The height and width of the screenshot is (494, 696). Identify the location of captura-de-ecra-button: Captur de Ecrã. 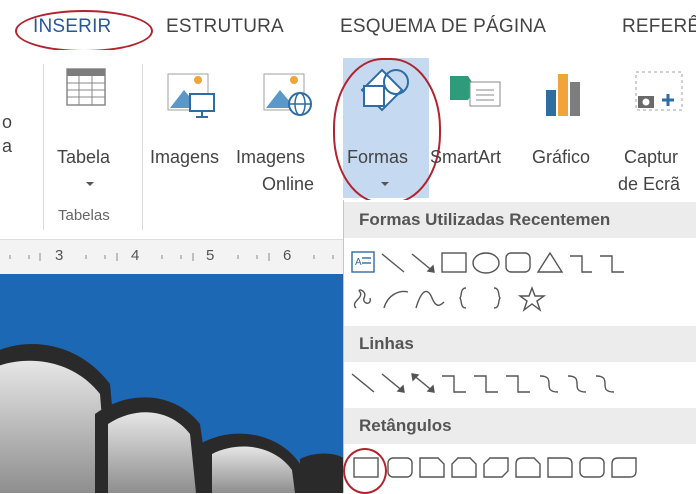
(655, 130).